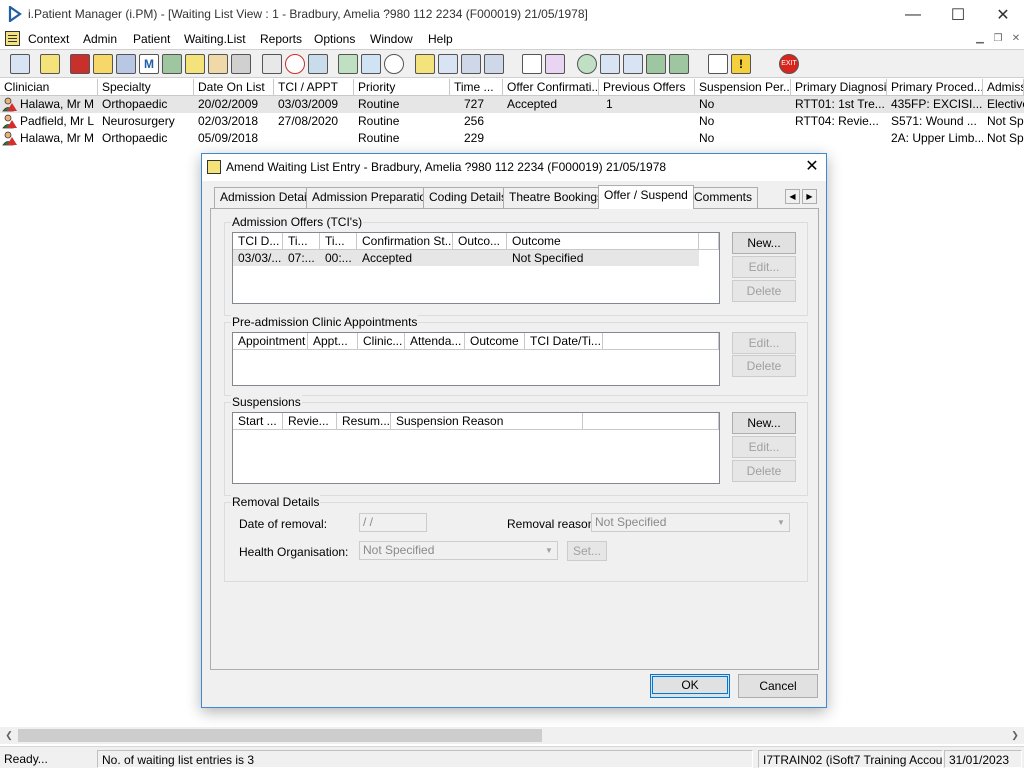  Describe the element at coordinates (270, 341) in the screenshot. I see `column-appointment: Appointment` at that location.